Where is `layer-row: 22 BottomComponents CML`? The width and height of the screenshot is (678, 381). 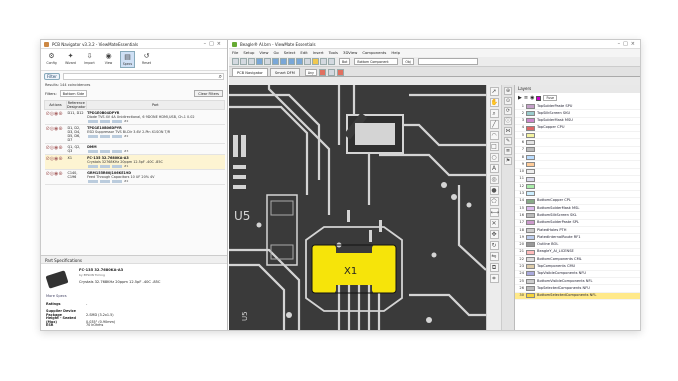
layer-row: 22 BottomComponents CML is located at coordinates (577, 260).